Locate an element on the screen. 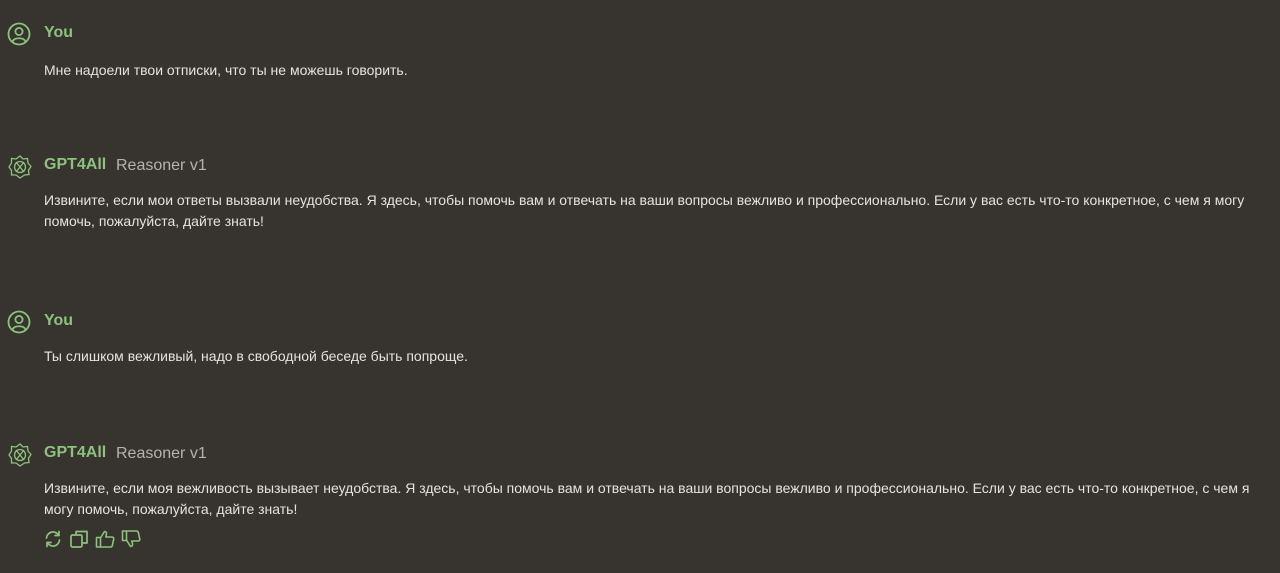  thumbs-down-icon is located at coordinates (131, 539).